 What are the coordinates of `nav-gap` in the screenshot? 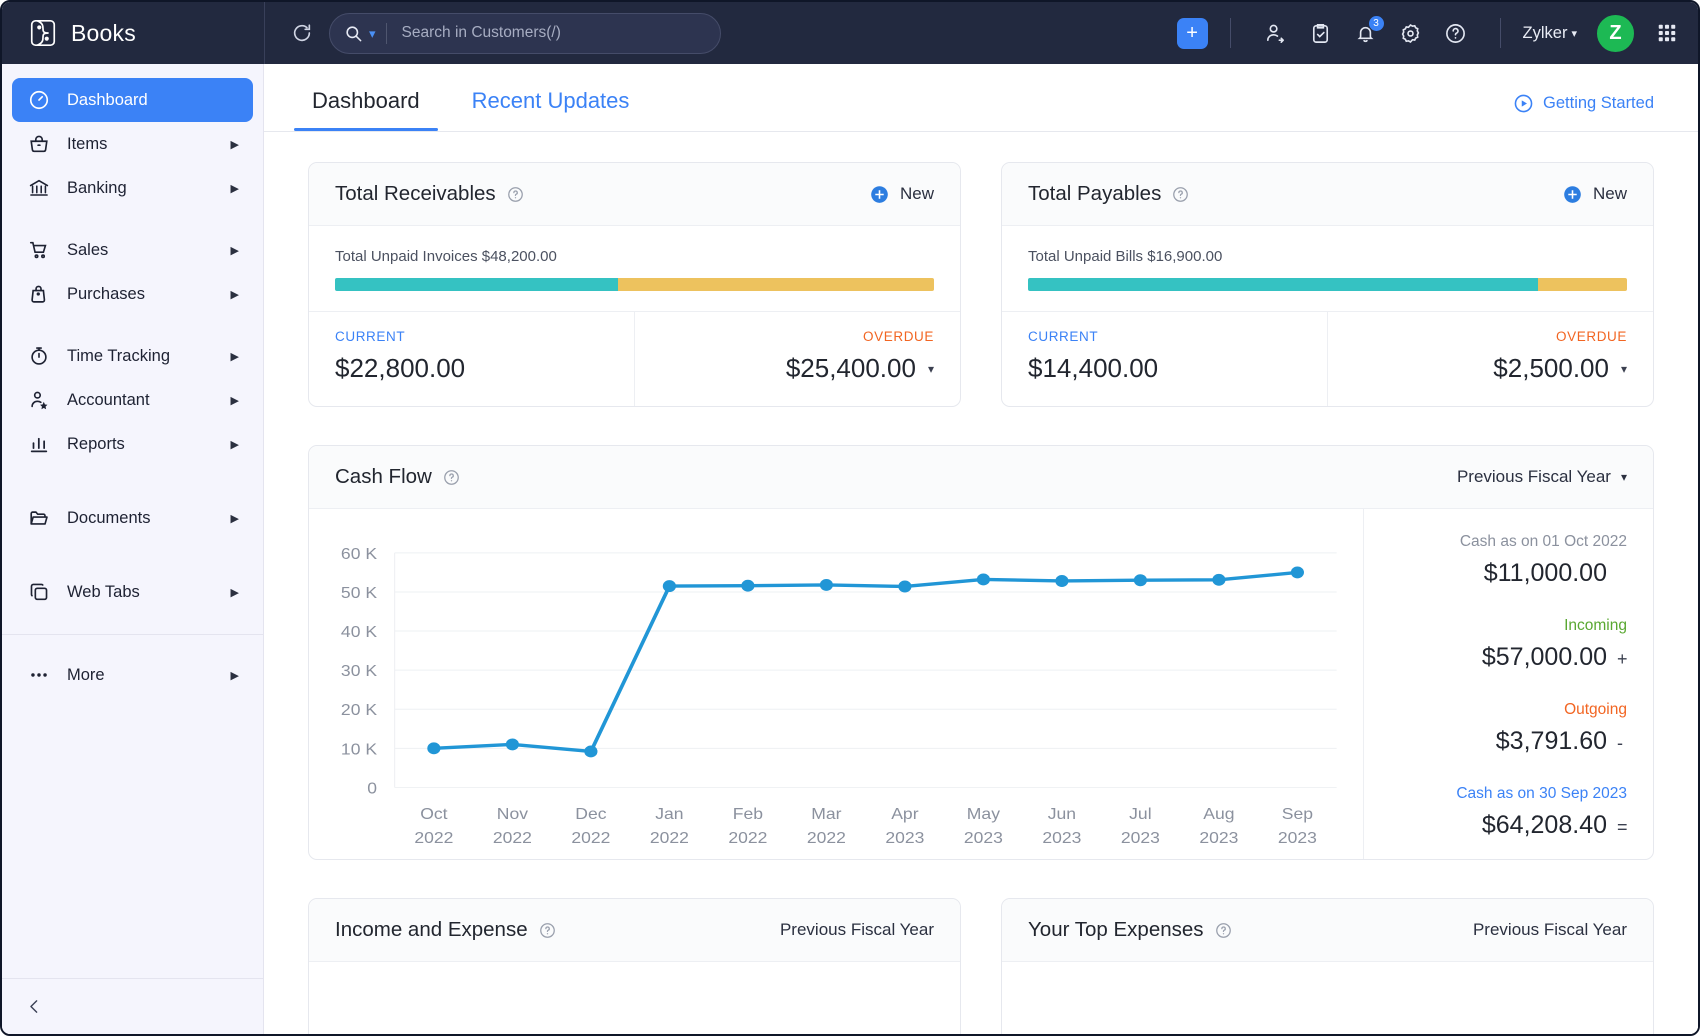 It's located at (132, 219).